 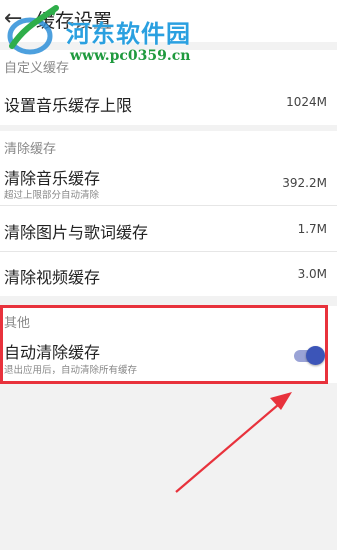 I want to click on clear-music-cache-row: 清除音乐缓存 超过上限部分自动清除 392.2M, so click(x=168, y=182).